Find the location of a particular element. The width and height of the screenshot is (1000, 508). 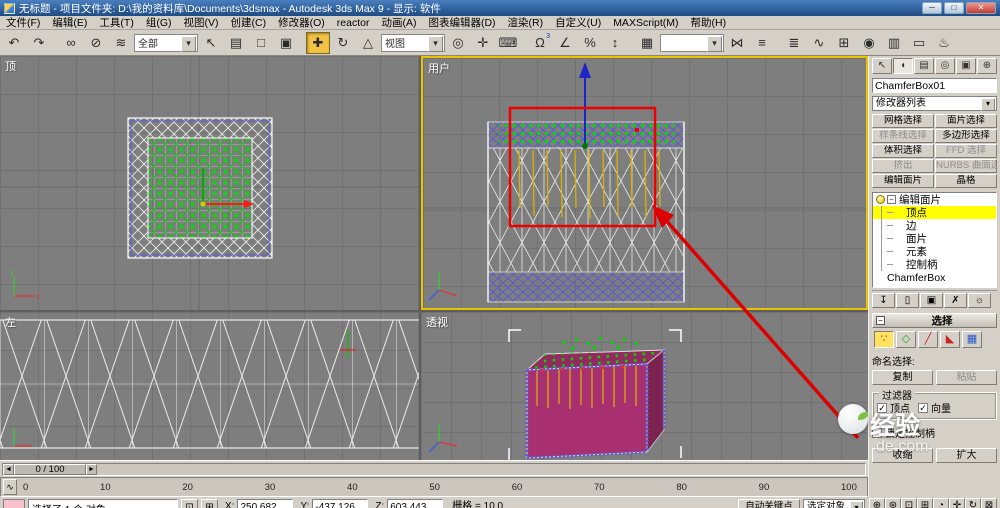

viewport-left: 左 is located at coordinates (209, 386).